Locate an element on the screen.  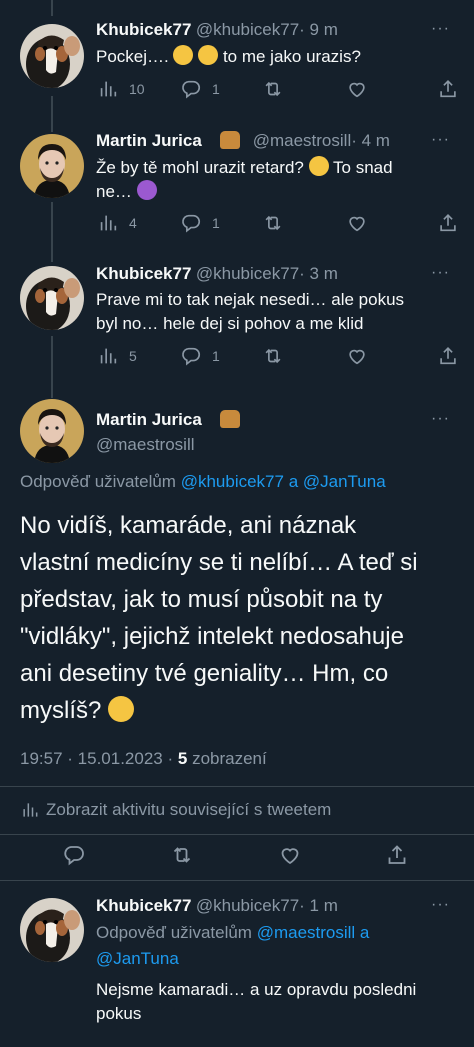
tweet-date: 15.01.2023 is located at coordinates (120, 758).